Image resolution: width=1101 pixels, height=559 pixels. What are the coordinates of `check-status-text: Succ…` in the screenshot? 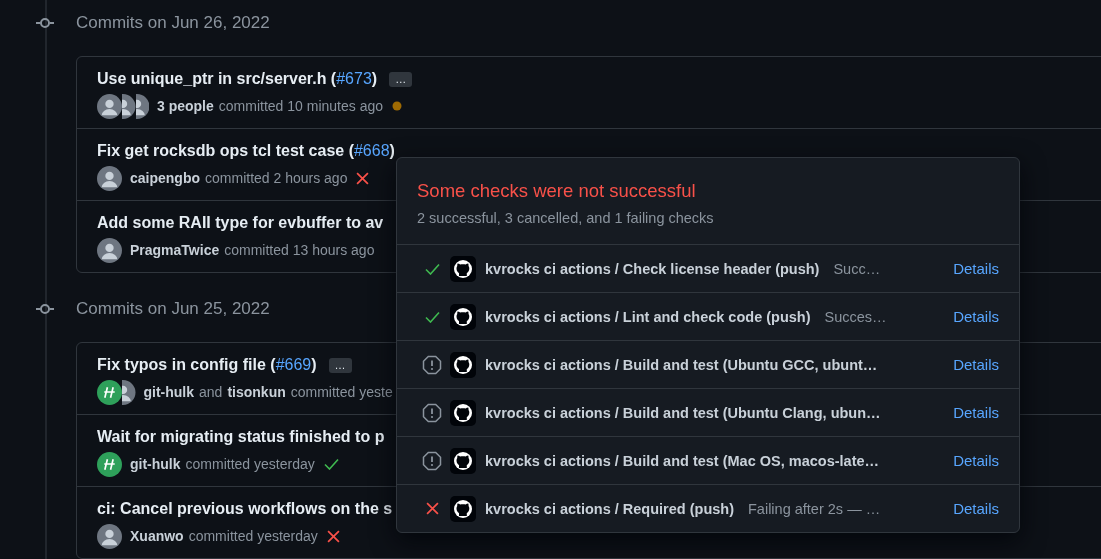 It's located at (857, 268).